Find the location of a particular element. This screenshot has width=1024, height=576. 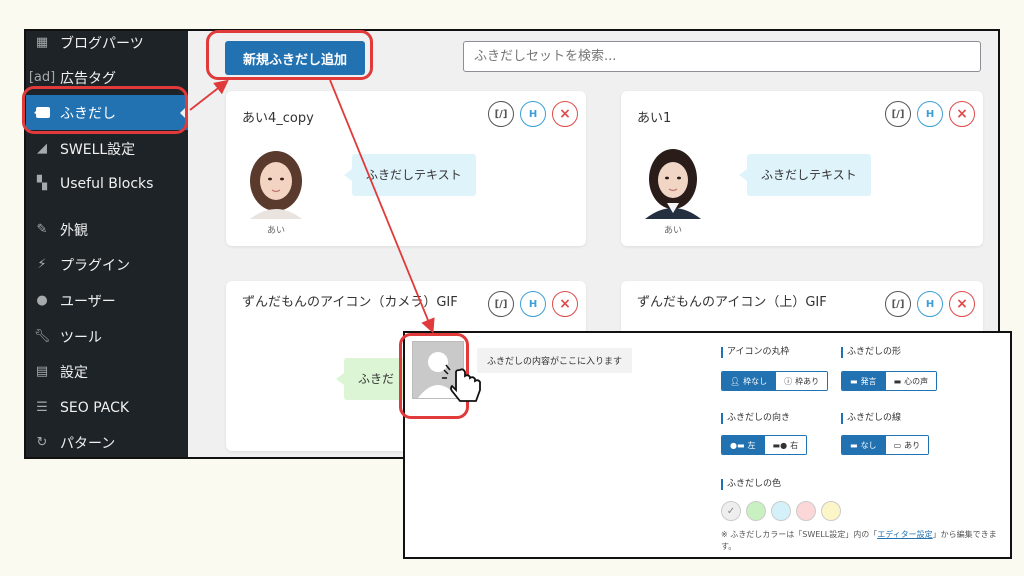

sidebar-item-label: ツール is located at coordinates (81, 337).